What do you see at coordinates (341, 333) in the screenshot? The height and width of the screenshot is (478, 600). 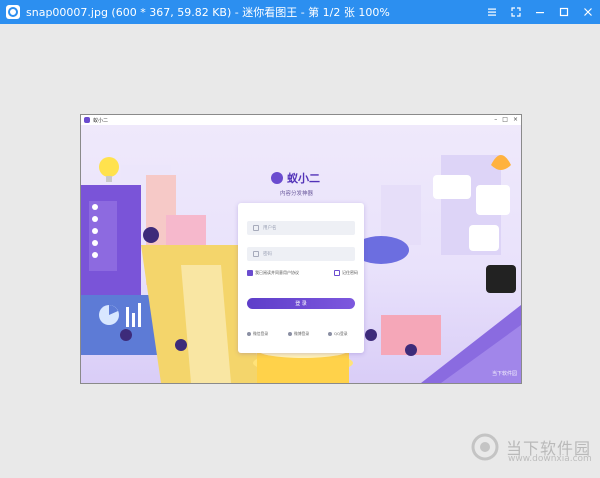 I see `social-label: QQ登录` at bounding box center [341, 333].